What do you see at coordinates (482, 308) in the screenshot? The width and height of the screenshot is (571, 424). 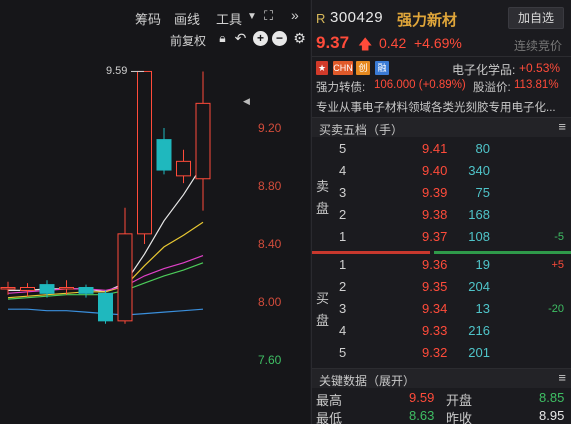 I see `level-volume: 13` at bounding box center [482, 308].